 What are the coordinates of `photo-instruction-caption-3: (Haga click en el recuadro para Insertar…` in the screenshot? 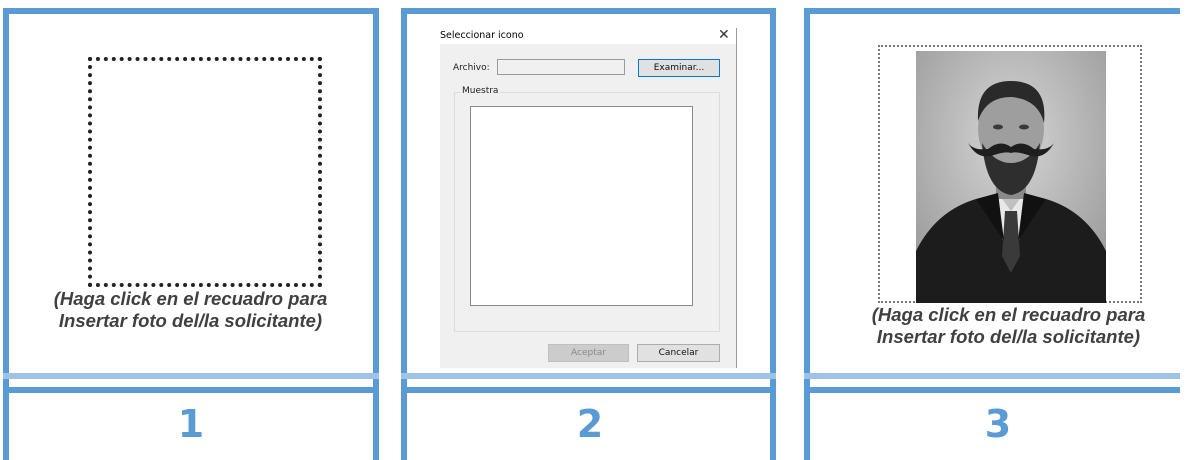 It's located at (1008, 326).